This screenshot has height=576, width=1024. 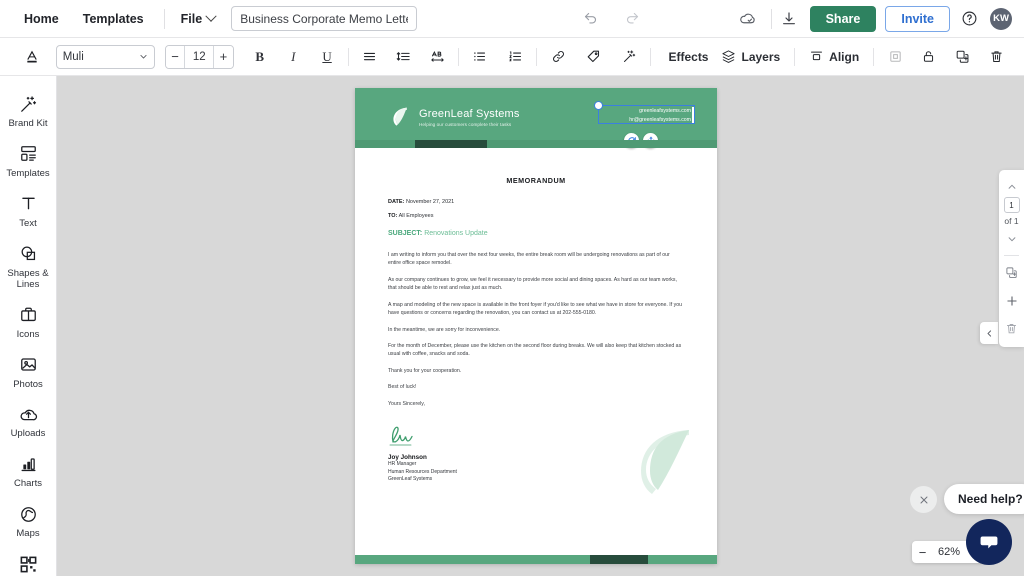 What do you see at coordinates (28, 315) in the screenshot?
I see `icons-icon` at bounding box center [28, 315].